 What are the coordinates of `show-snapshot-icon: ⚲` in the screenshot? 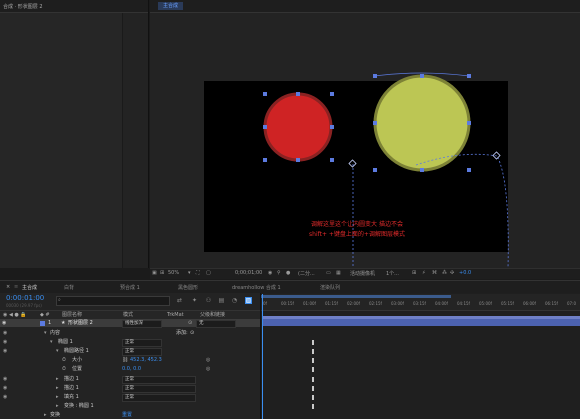 It's located at (279, 273).